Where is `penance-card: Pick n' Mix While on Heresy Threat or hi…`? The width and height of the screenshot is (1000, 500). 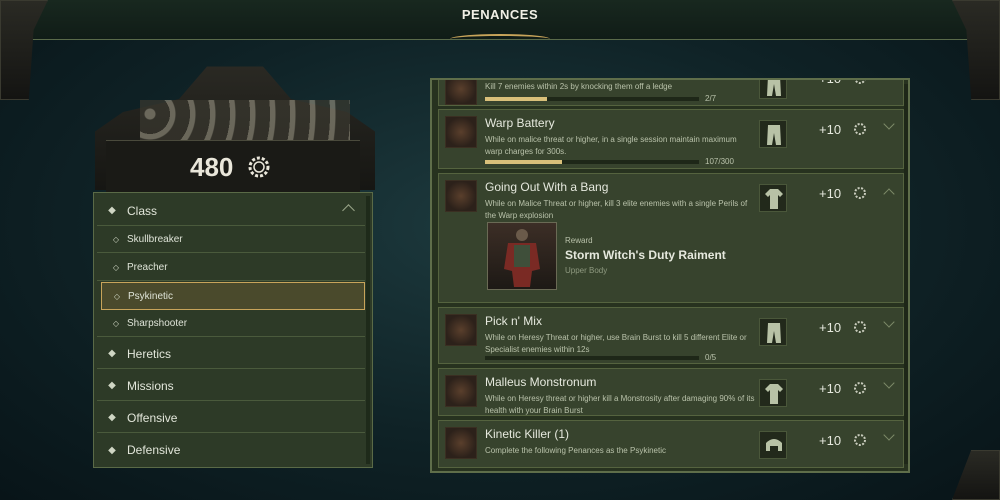 penance-card: Pick n' Mix While on Heresy Threat or hi… is located at coordinates (671, 335).